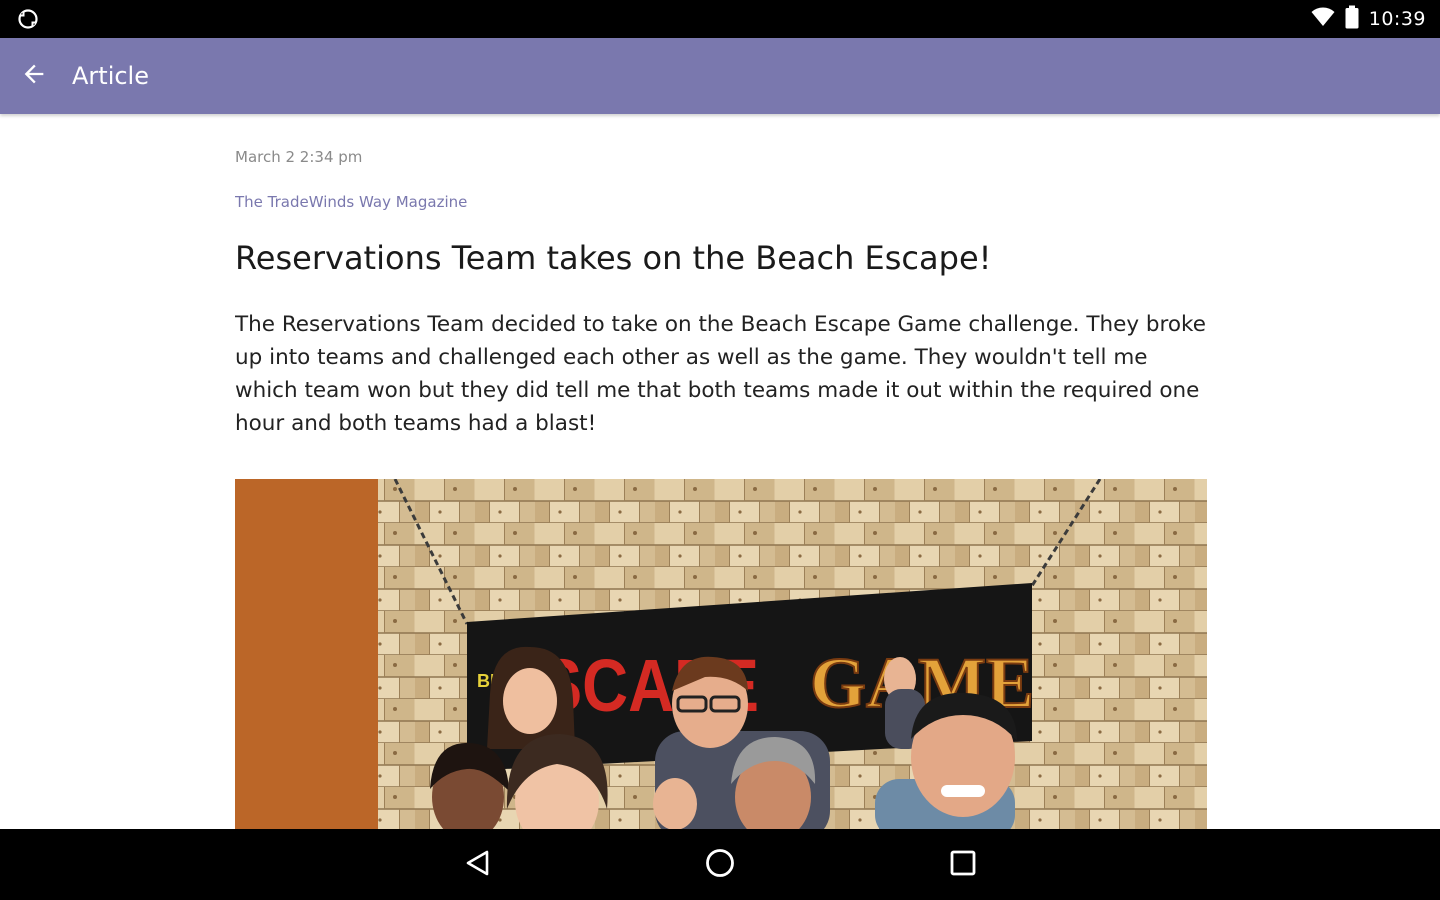 The image size is (1440, 900). I want to click on back-button, so click(34, 76).